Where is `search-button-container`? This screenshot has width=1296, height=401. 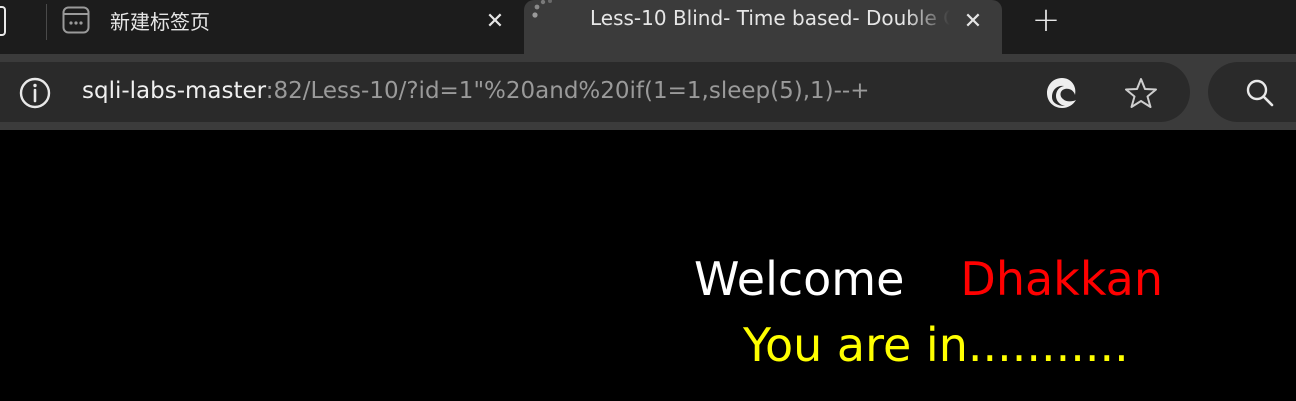
search-button-container is located at coordinates (1252, 92).